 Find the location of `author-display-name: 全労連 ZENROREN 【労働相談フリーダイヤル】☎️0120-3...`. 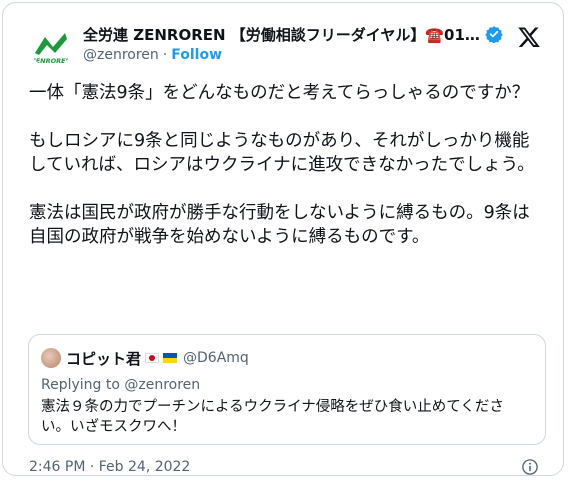

author-display-name: 全労連 ZENROREN 【労働相談フリーダイヤル】☎️0120-3... is located at coordinates (282, 34).